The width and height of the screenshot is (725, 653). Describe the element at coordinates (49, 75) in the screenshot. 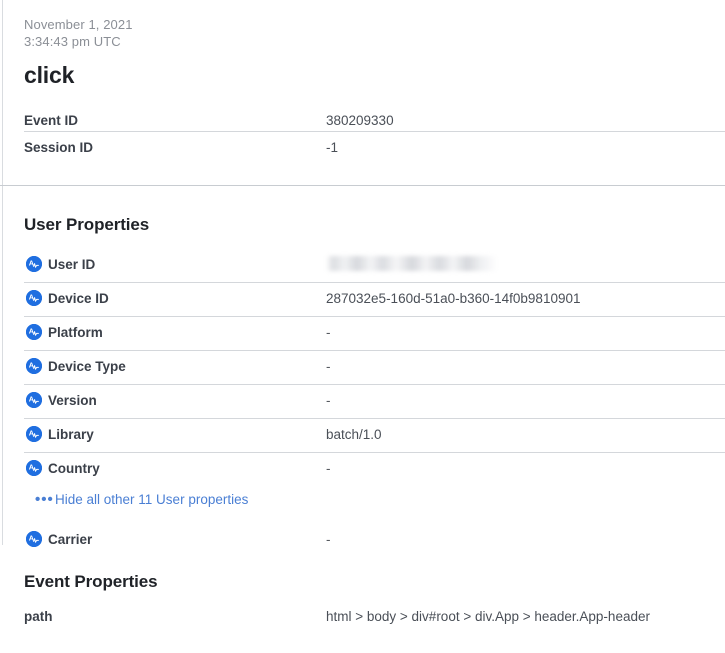

I see `page-title: click` at that location.